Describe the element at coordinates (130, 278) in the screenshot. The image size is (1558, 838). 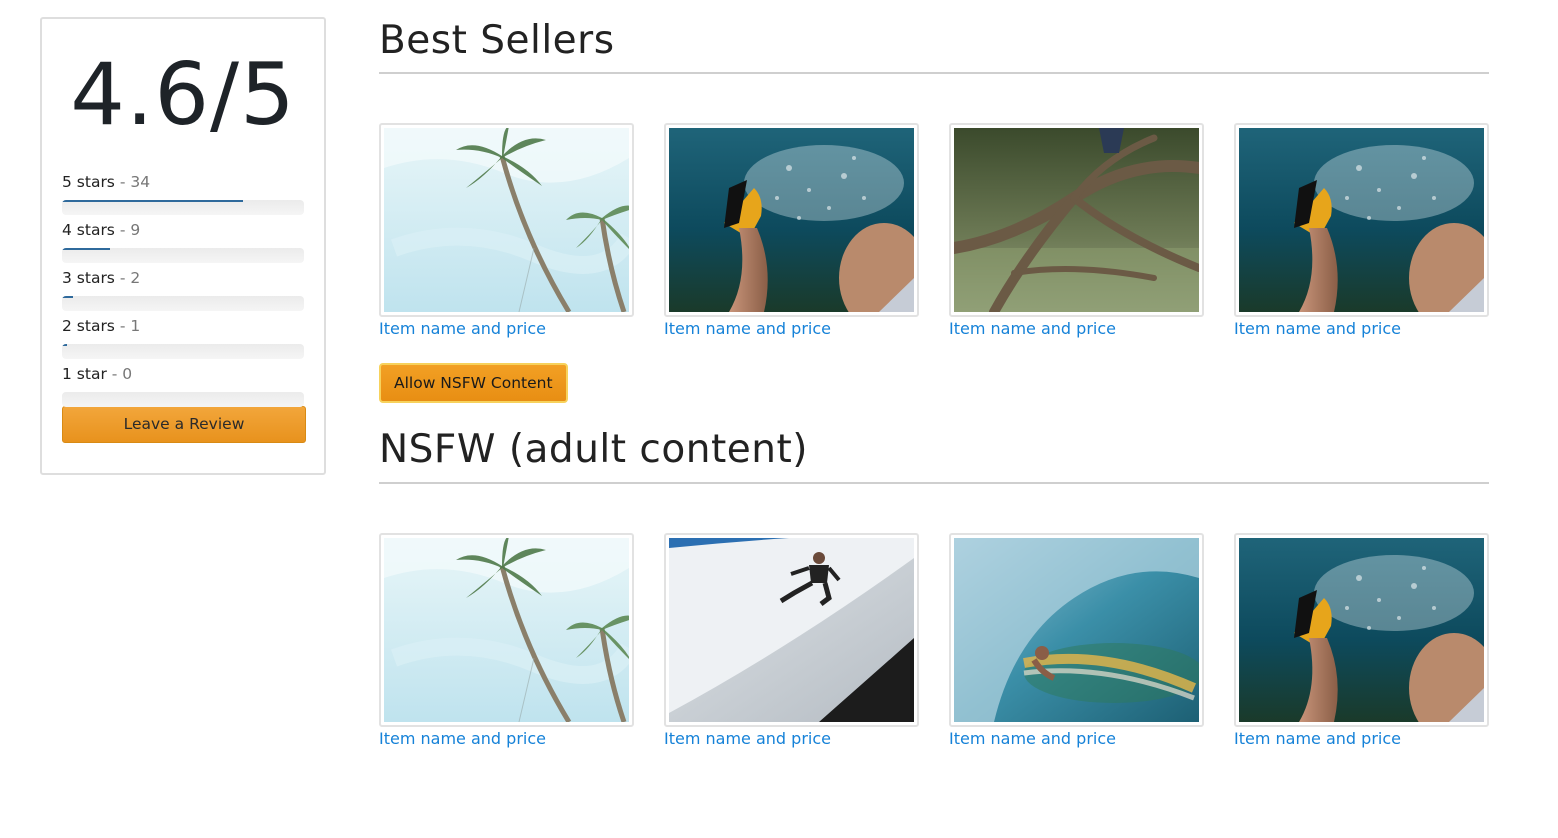
I see `rating-count: - 2` at that location.